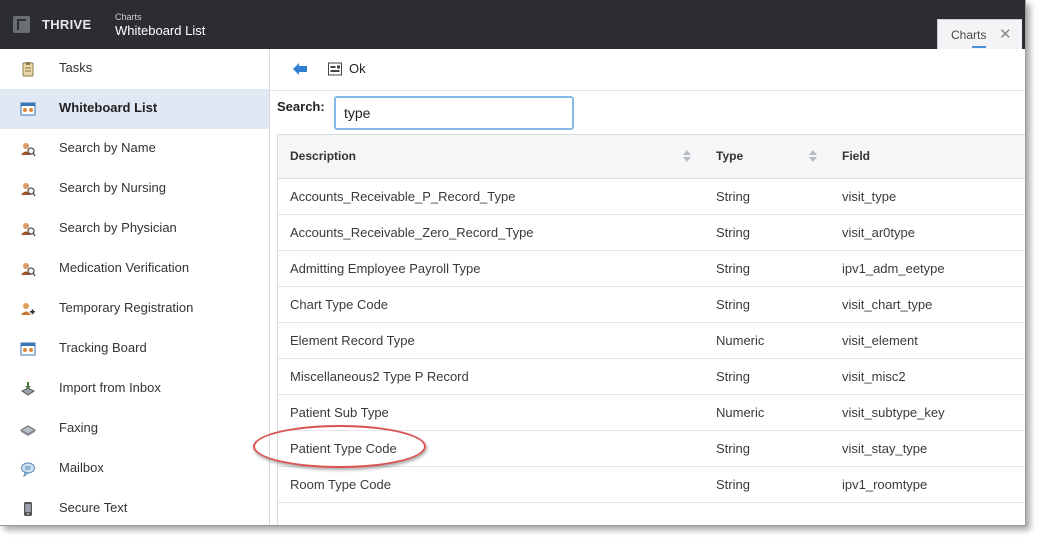  What do you see at coordinates (124, 267) in the screenshot?
I see `sidebar-item-label: Medication Verification` at bounding box center [124, 267].